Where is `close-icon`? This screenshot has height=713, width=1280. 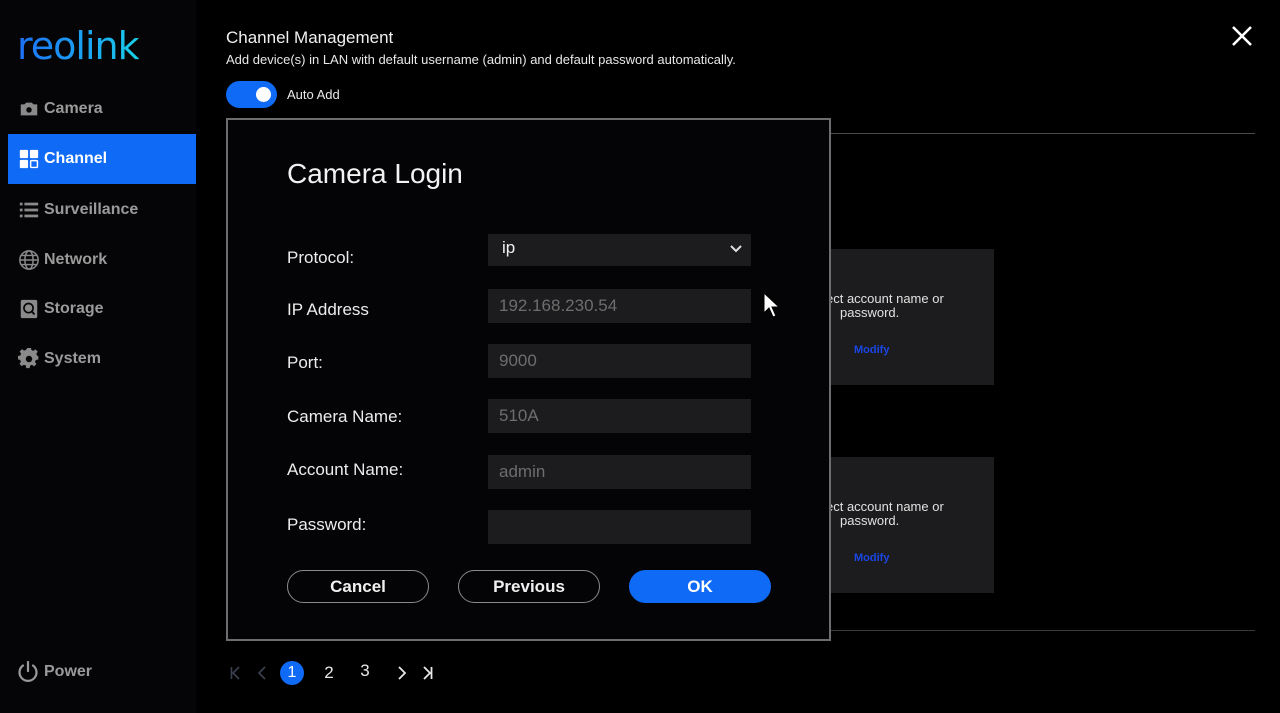
close-icon is located at coordinates (1242, 36).